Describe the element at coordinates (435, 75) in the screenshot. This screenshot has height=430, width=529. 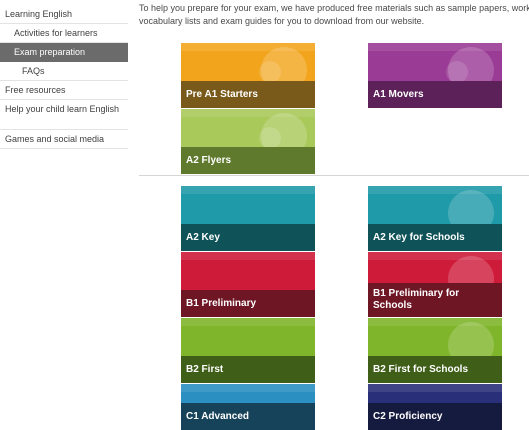
I see `exam-card-a1-movers: A1 Movers` at that location.